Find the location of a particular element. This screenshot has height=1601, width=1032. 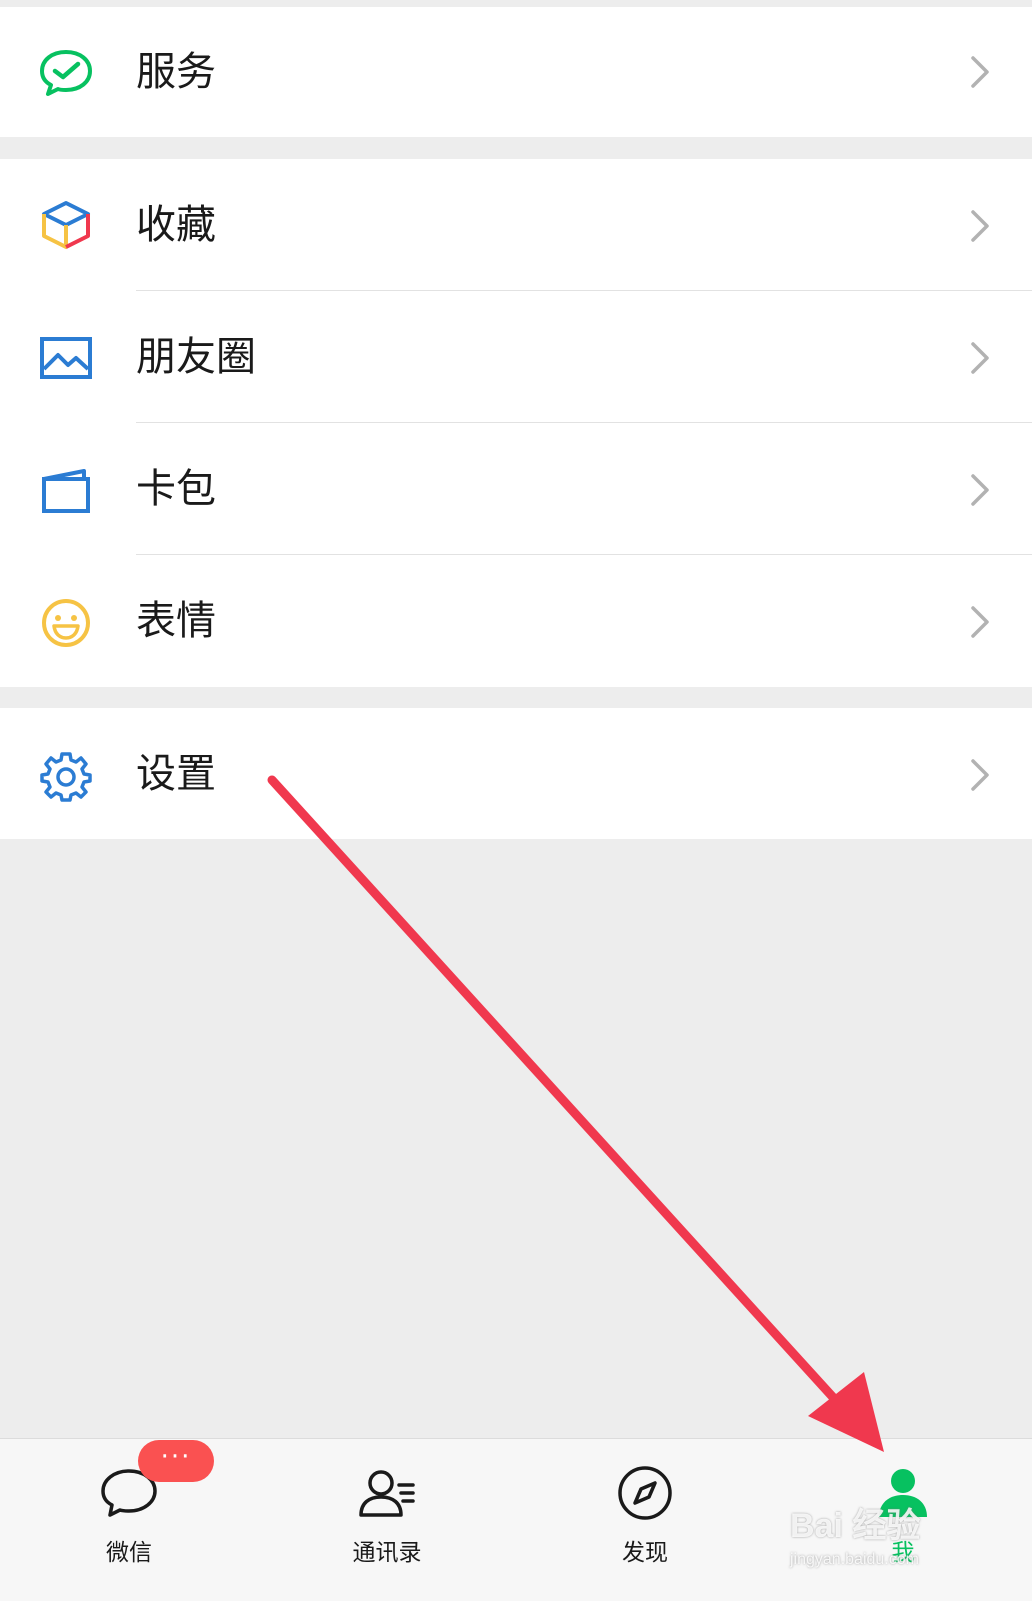

baidu-jingyan-watermark: Bai 经验 jingyan.baidu.com is located at coordinates (890, 1543).